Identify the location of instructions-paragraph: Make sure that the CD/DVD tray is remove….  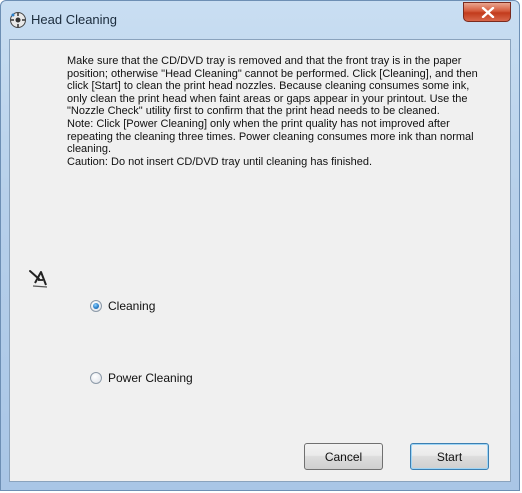
(272, 86).